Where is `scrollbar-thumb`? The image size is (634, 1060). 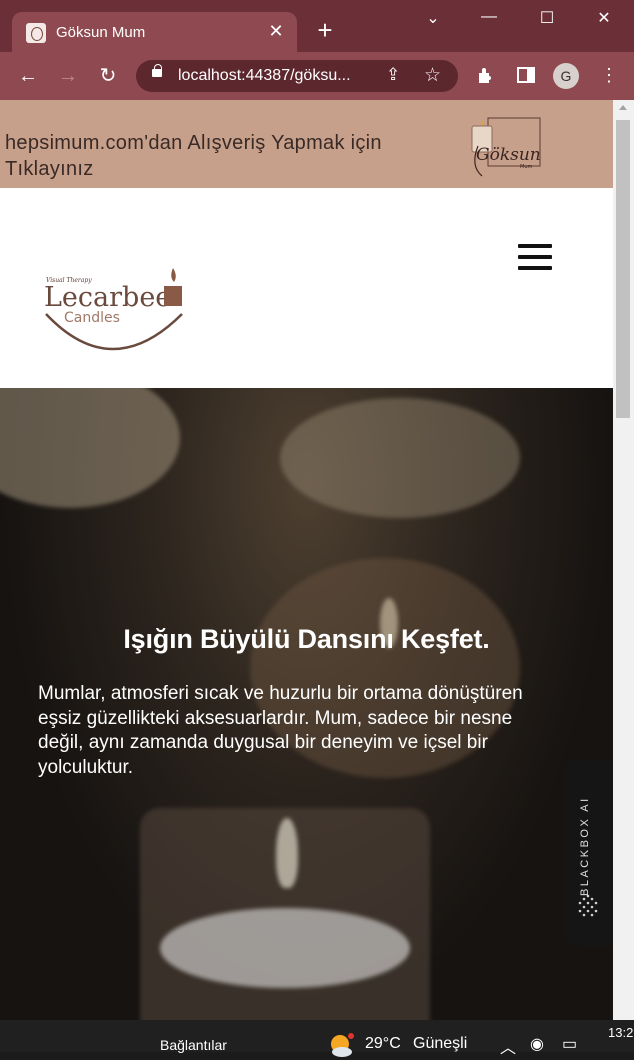
scrollbar-thumb is located at coordinates (623, 269).